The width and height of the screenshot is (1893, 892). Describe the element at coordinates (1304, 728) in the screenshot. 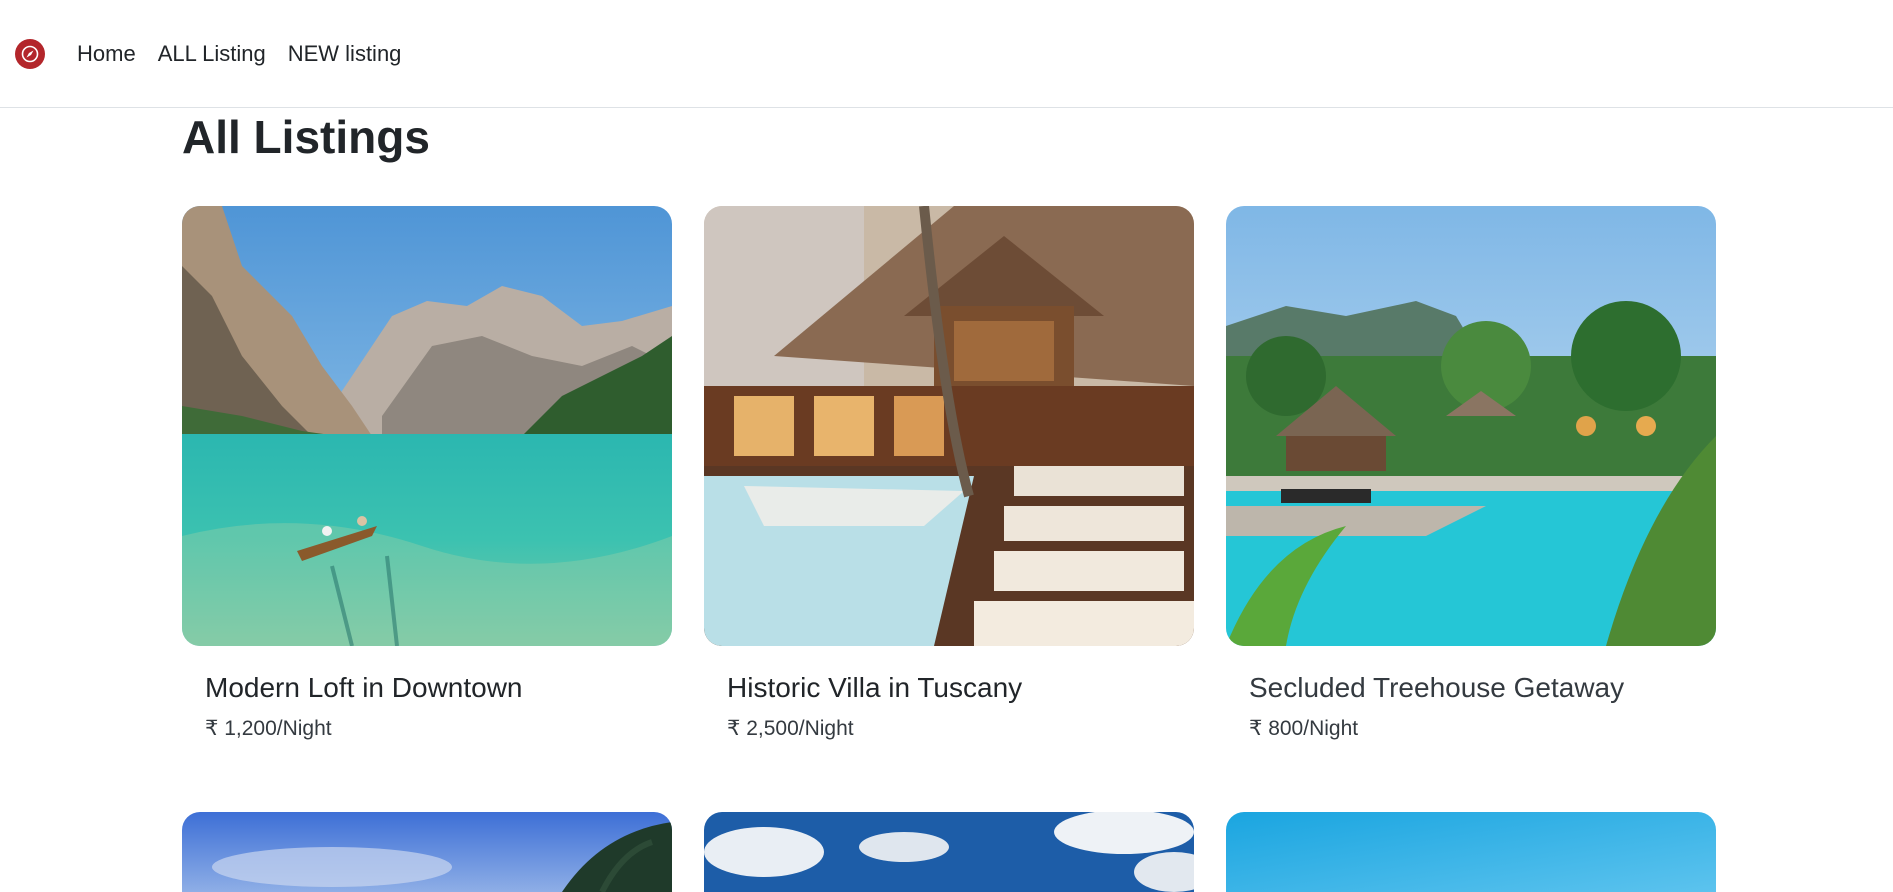

I see `listing-price: ₹ 800/Night` at that location.